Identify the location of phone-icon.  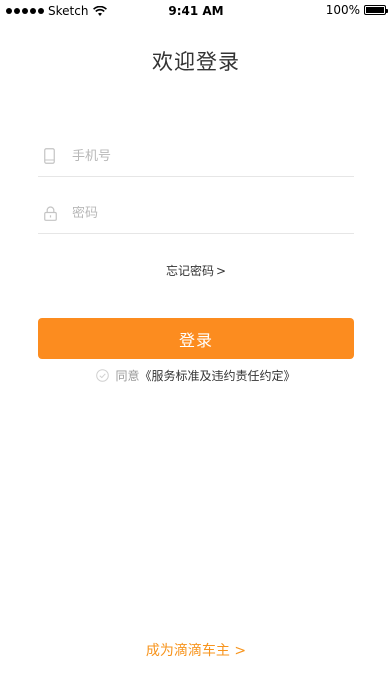
(58, 156).